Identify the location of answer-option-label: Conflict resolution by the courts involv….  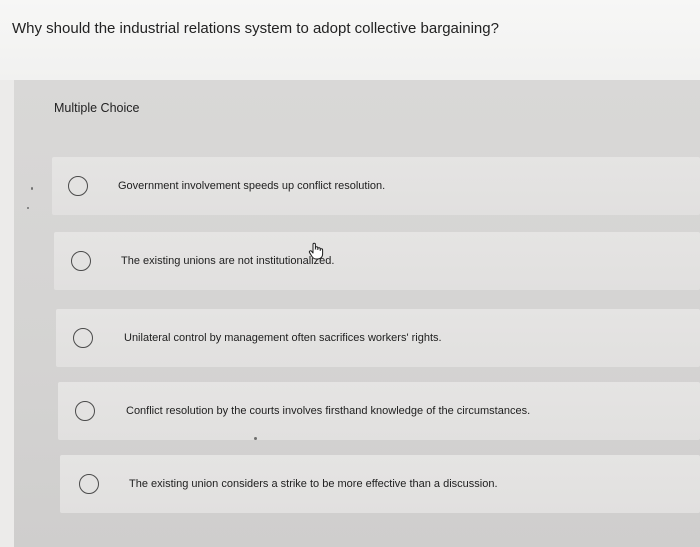
(328, 411).